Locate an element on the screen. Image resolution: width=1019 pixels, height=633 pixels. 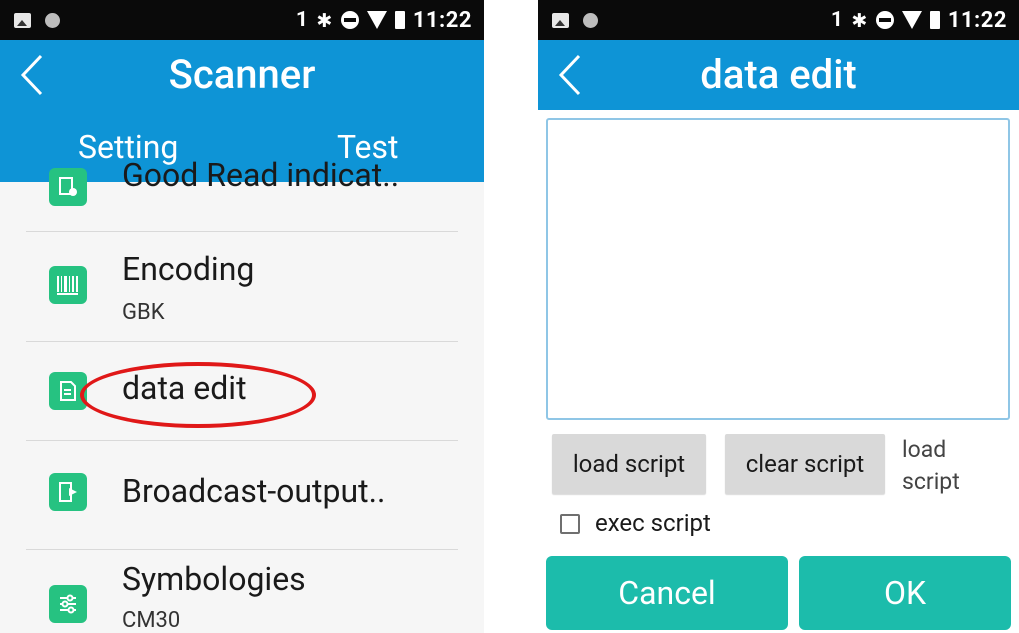
app-bar: data edit is located at coordinates (778, 75).